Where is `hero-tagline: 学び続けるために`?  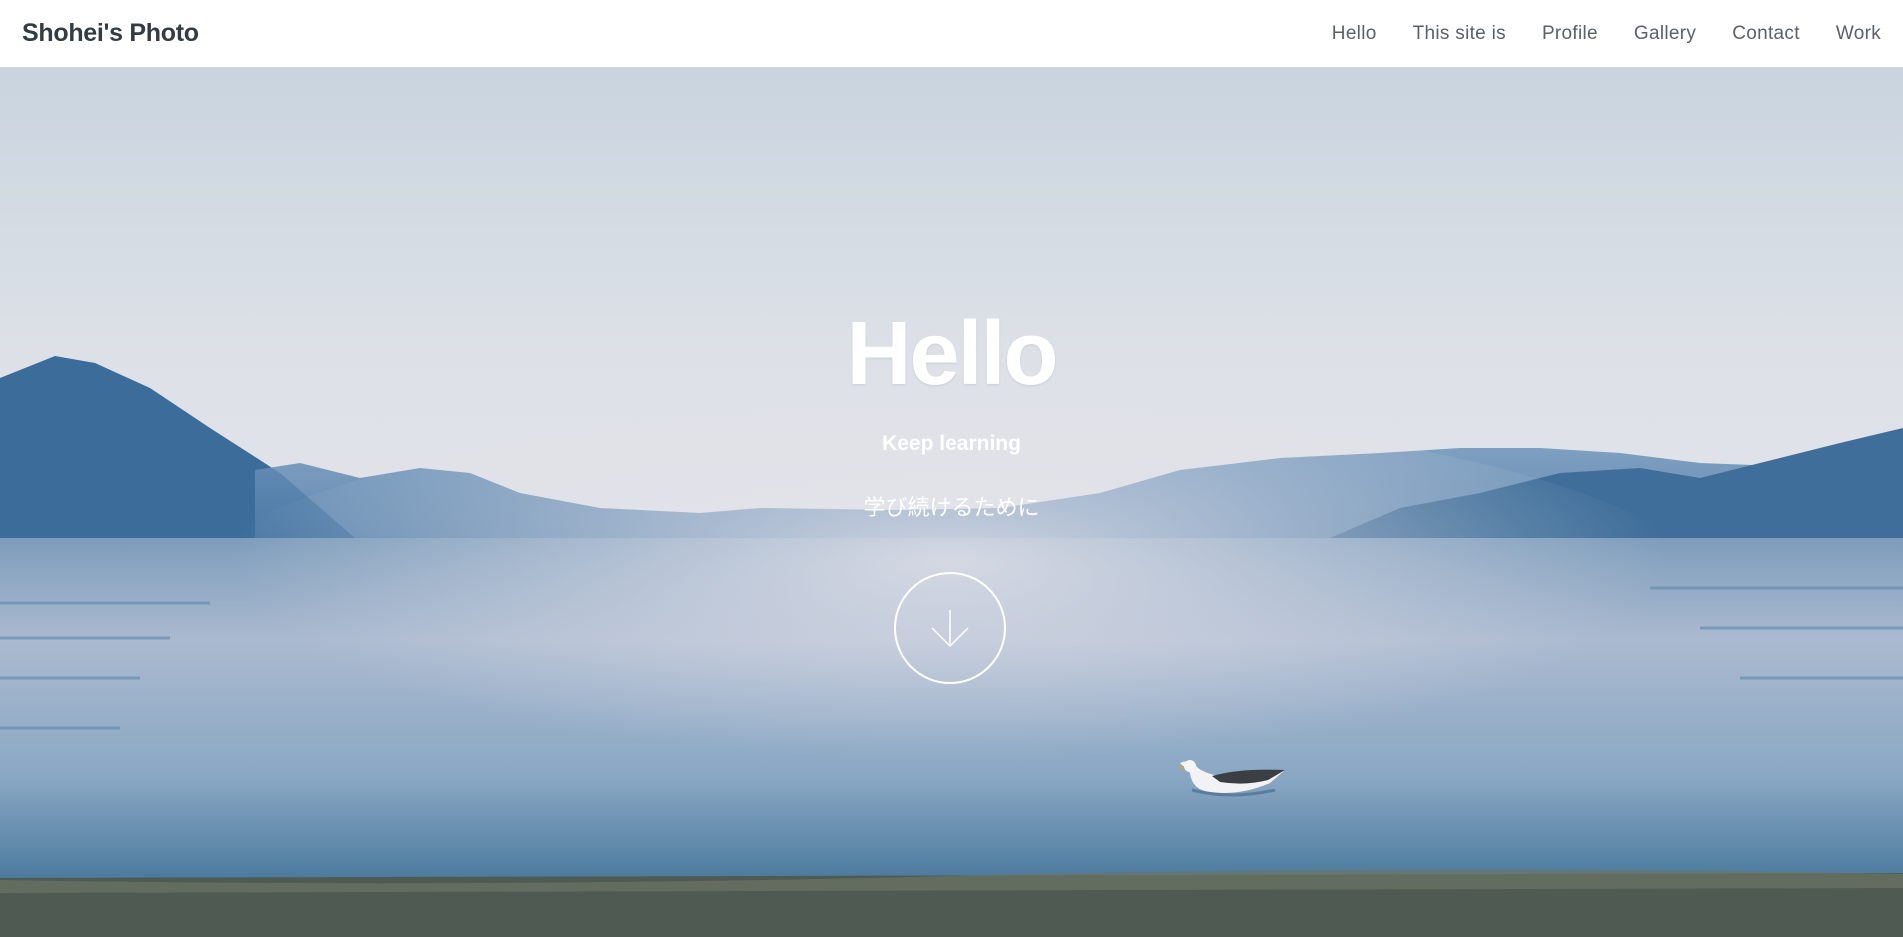 hero-tagline: 学び続けるために is located at coordinates (951, 508).